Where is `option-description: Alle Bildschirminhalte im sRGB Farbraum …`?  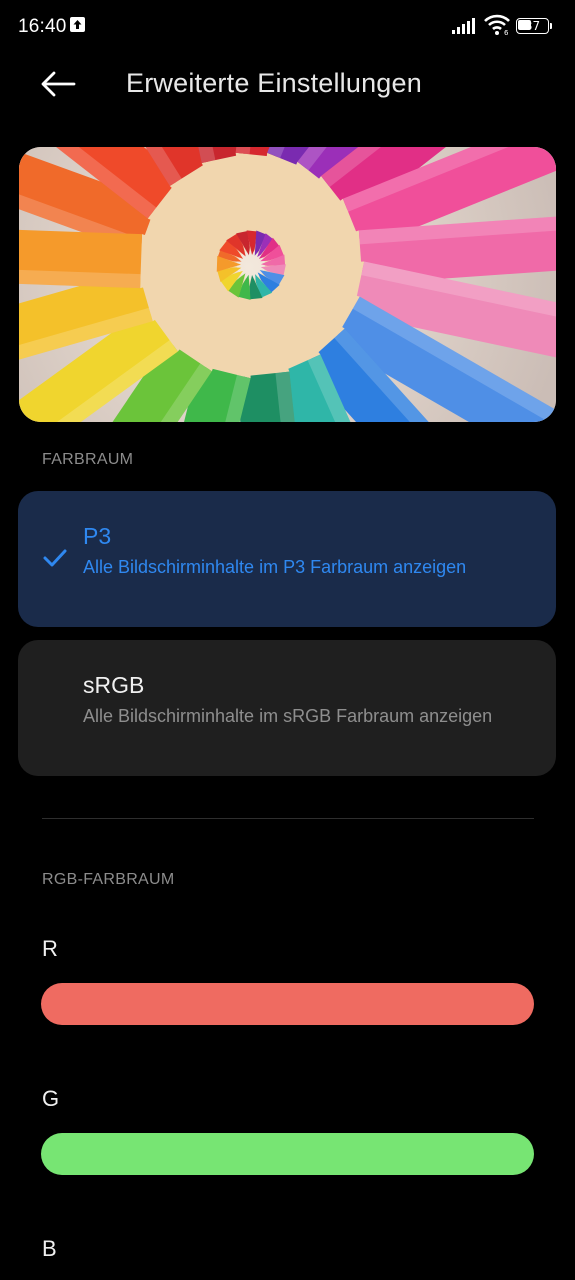
option-description: Alle Bildschirminhalte im sRGB Farbraum … is located at coordinates (288, 716).